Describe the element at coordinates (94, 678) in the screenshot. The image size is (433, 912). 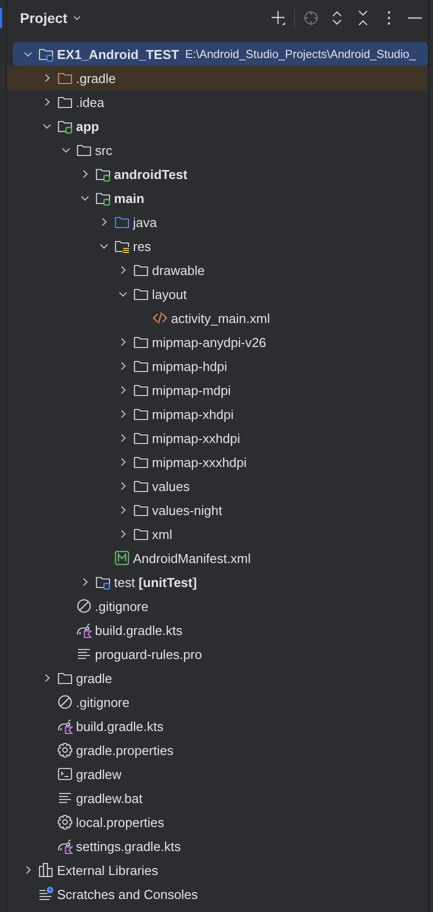
I see `item-label: gradle` at that location.